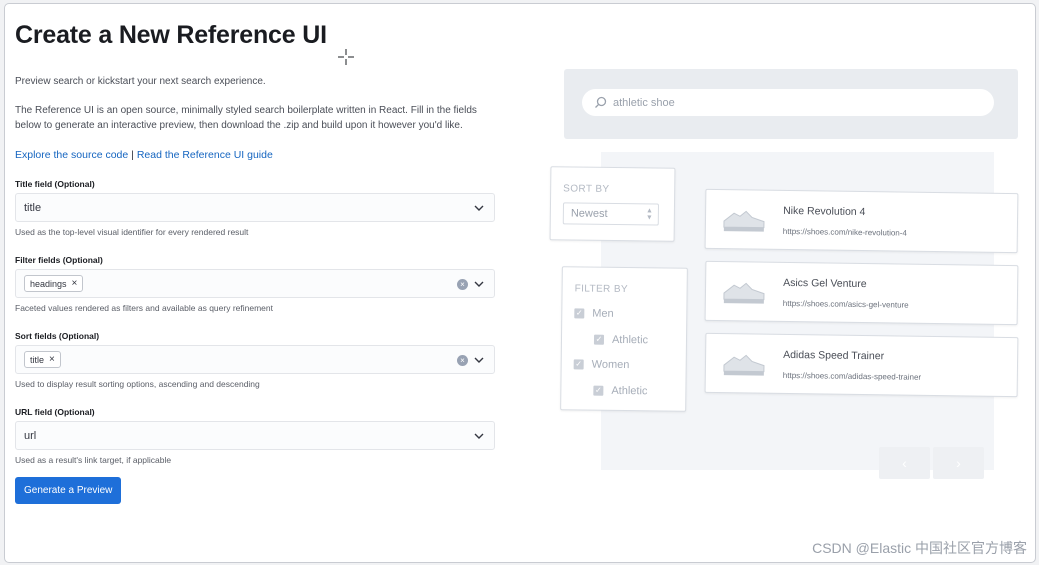 This screenshot has width=1039, height=565. Describe the element at coordinates (852, 376) in the screenshot. I see `result-url: https://shoes.com/adidas-speed-trainer` at that location.